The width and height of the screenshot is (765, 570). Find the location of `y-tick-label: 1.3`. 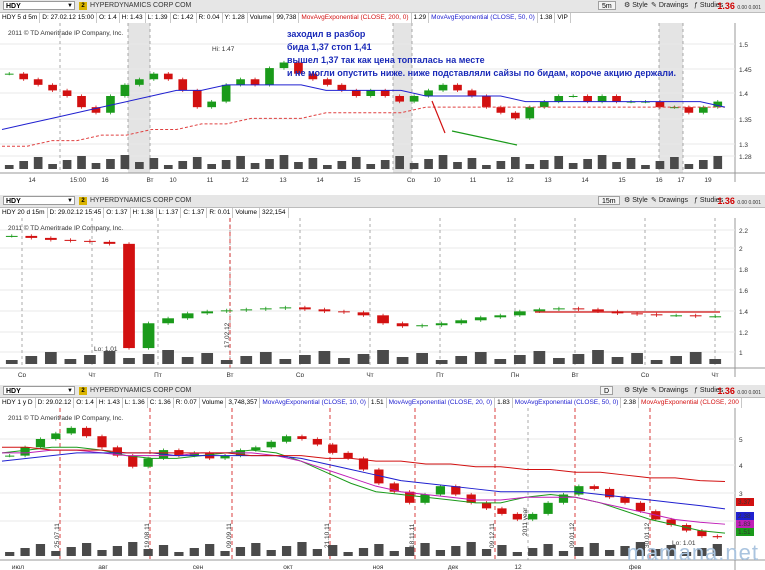

y-tick-label: 1.3 is located at coordinates (743, 145).